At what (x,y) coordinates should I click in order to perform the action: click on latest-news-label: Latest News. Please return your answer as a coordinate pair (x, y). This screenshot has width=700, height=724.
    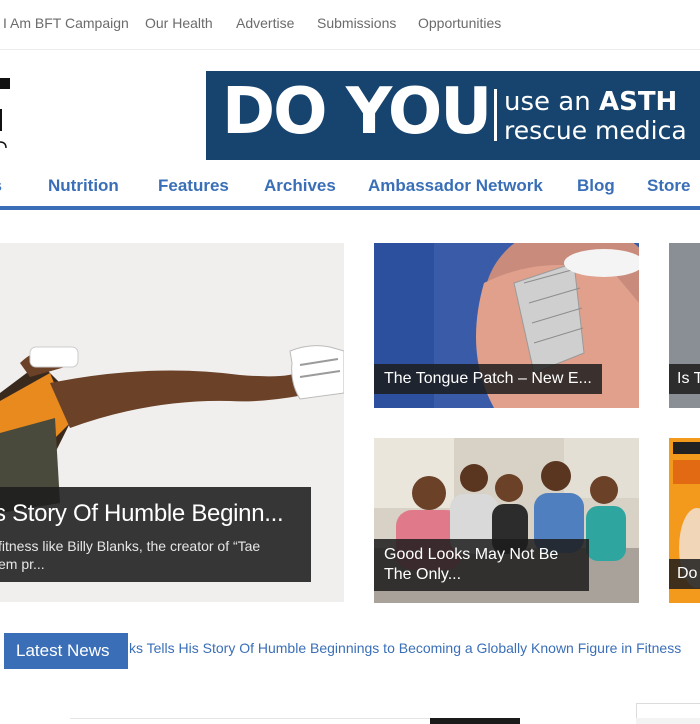
    Looking at the image, I should click on (66, 651).